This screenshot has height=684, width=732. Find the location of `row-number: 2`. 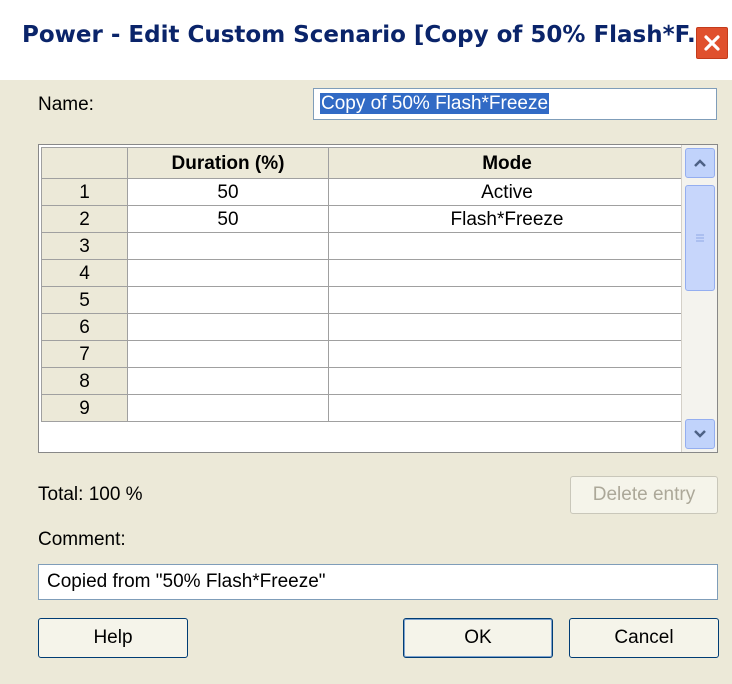

row-number: 2 is located at coordinates (84, 219).